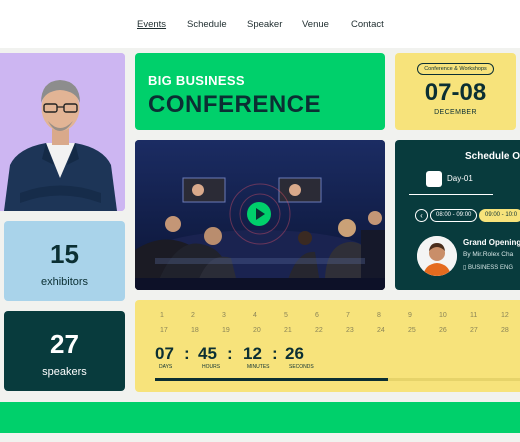  Describe the element at coordinates (64, 254) in the screenshot. I see `exhibitors-value: 15` at that location.